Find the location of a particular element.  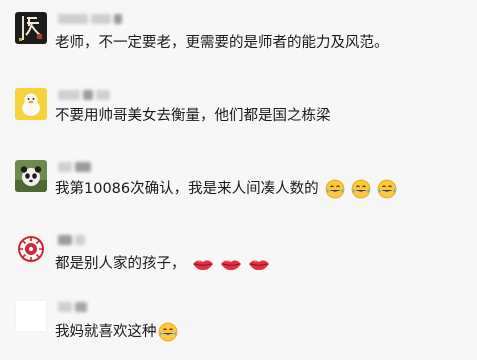

comment-text: 老师，不一定要老，更需要的是师者的能力及风范。 is located at coordinates (222, 43).